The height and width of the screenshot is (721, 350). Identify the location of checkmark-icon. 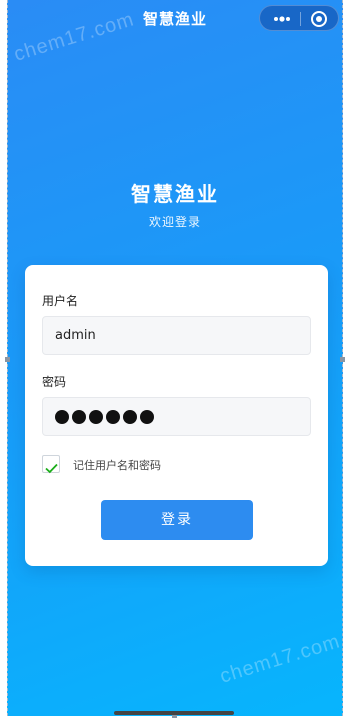
(51, 466).